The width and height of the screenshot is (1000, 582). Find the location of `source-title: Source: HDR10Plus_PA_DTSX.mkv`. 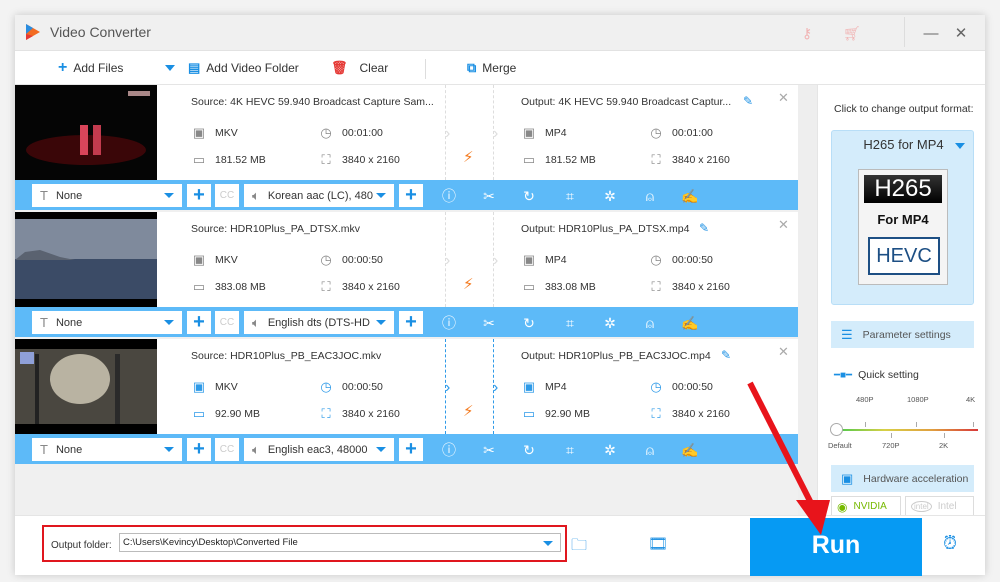

source-title: Source: HDR10Plus_PA_DTSX.mkv is located at coordinates (276, 229).